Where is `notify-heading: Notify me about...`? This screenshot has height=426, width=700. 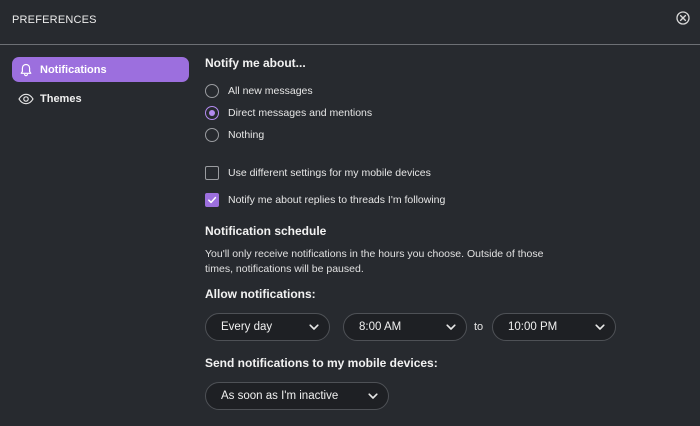 notify-heading: Notify me about... is located at coordinates (255, 63).